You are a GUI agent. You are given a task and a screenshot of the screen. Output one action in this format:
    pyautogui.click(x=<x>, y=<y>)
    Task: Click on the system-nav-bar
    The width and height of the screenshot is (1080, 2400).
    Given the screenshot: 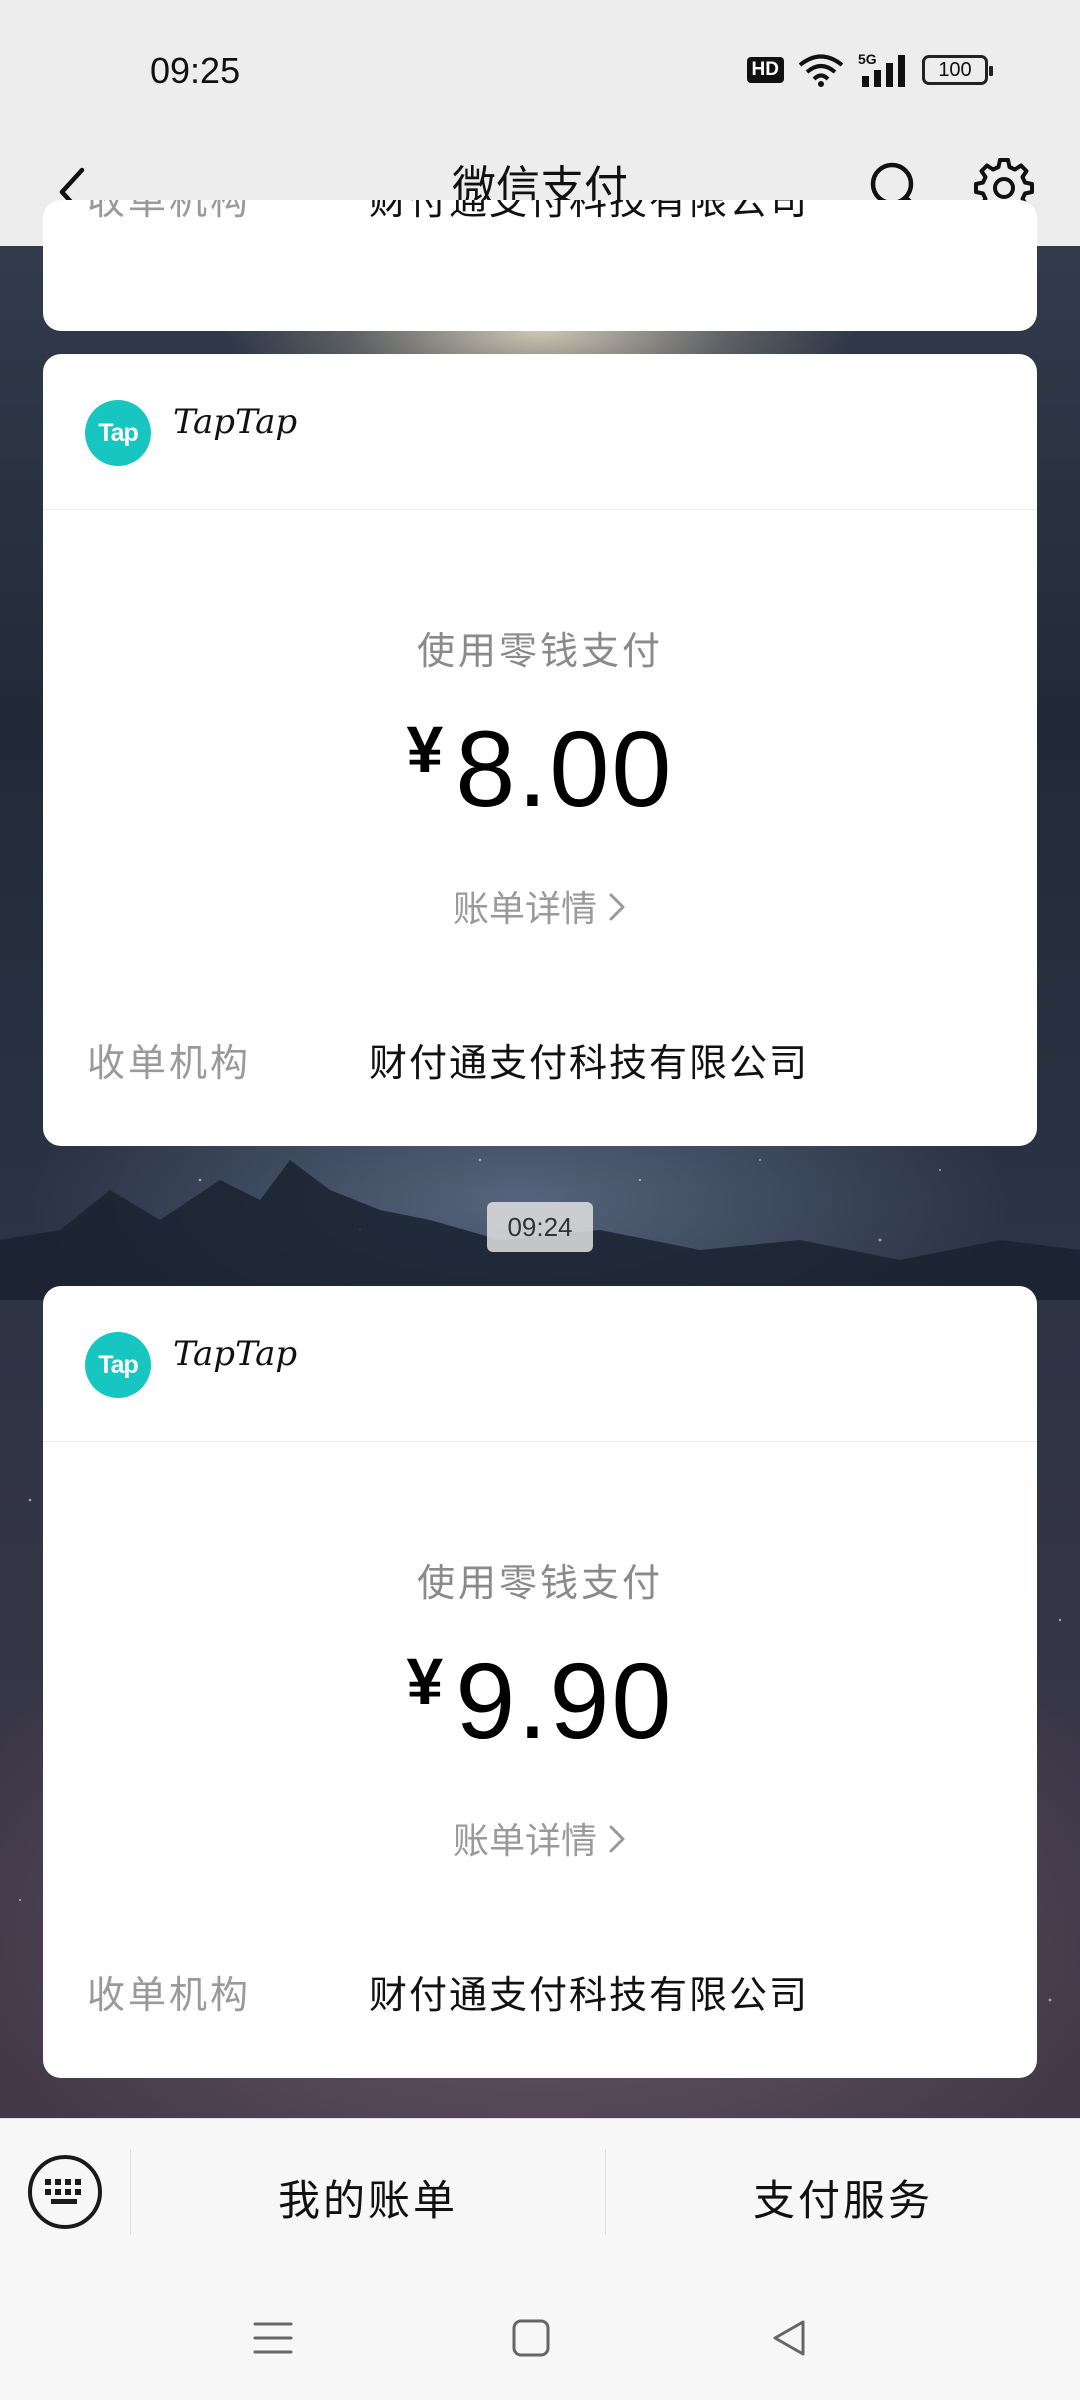 What is the action you would take?
    pyautogui.click(x=540, y=2339)
    